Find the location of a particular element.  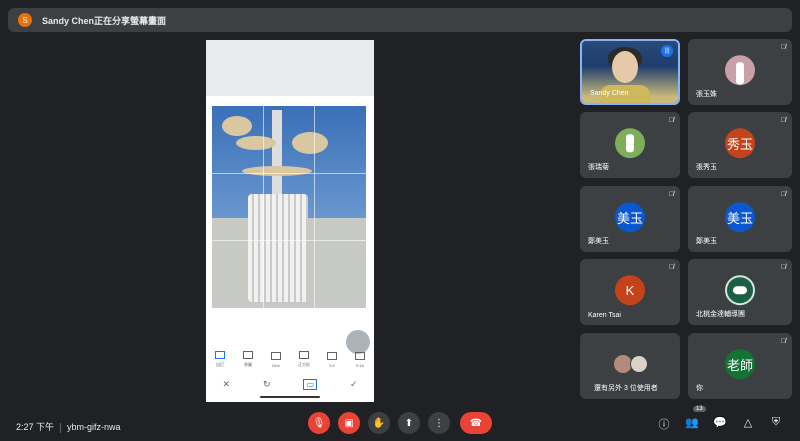

people-icon: 👥 is located at coordinates (692, 422).